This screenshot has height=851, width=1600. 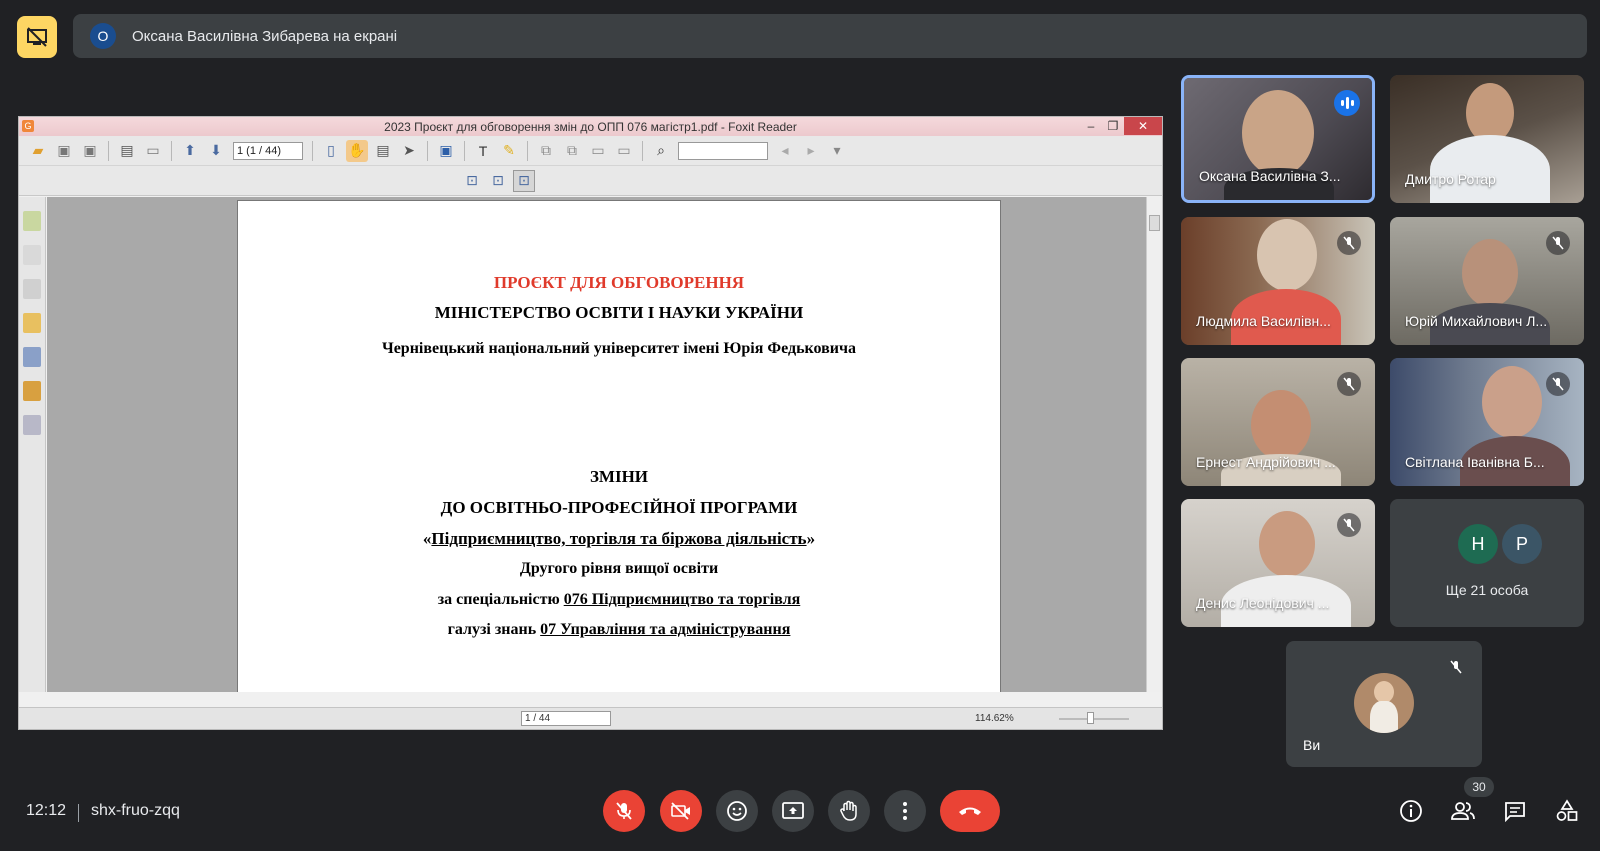 I want to click on window-controls: – ❐ ✕, so click(x=1121, y=126).